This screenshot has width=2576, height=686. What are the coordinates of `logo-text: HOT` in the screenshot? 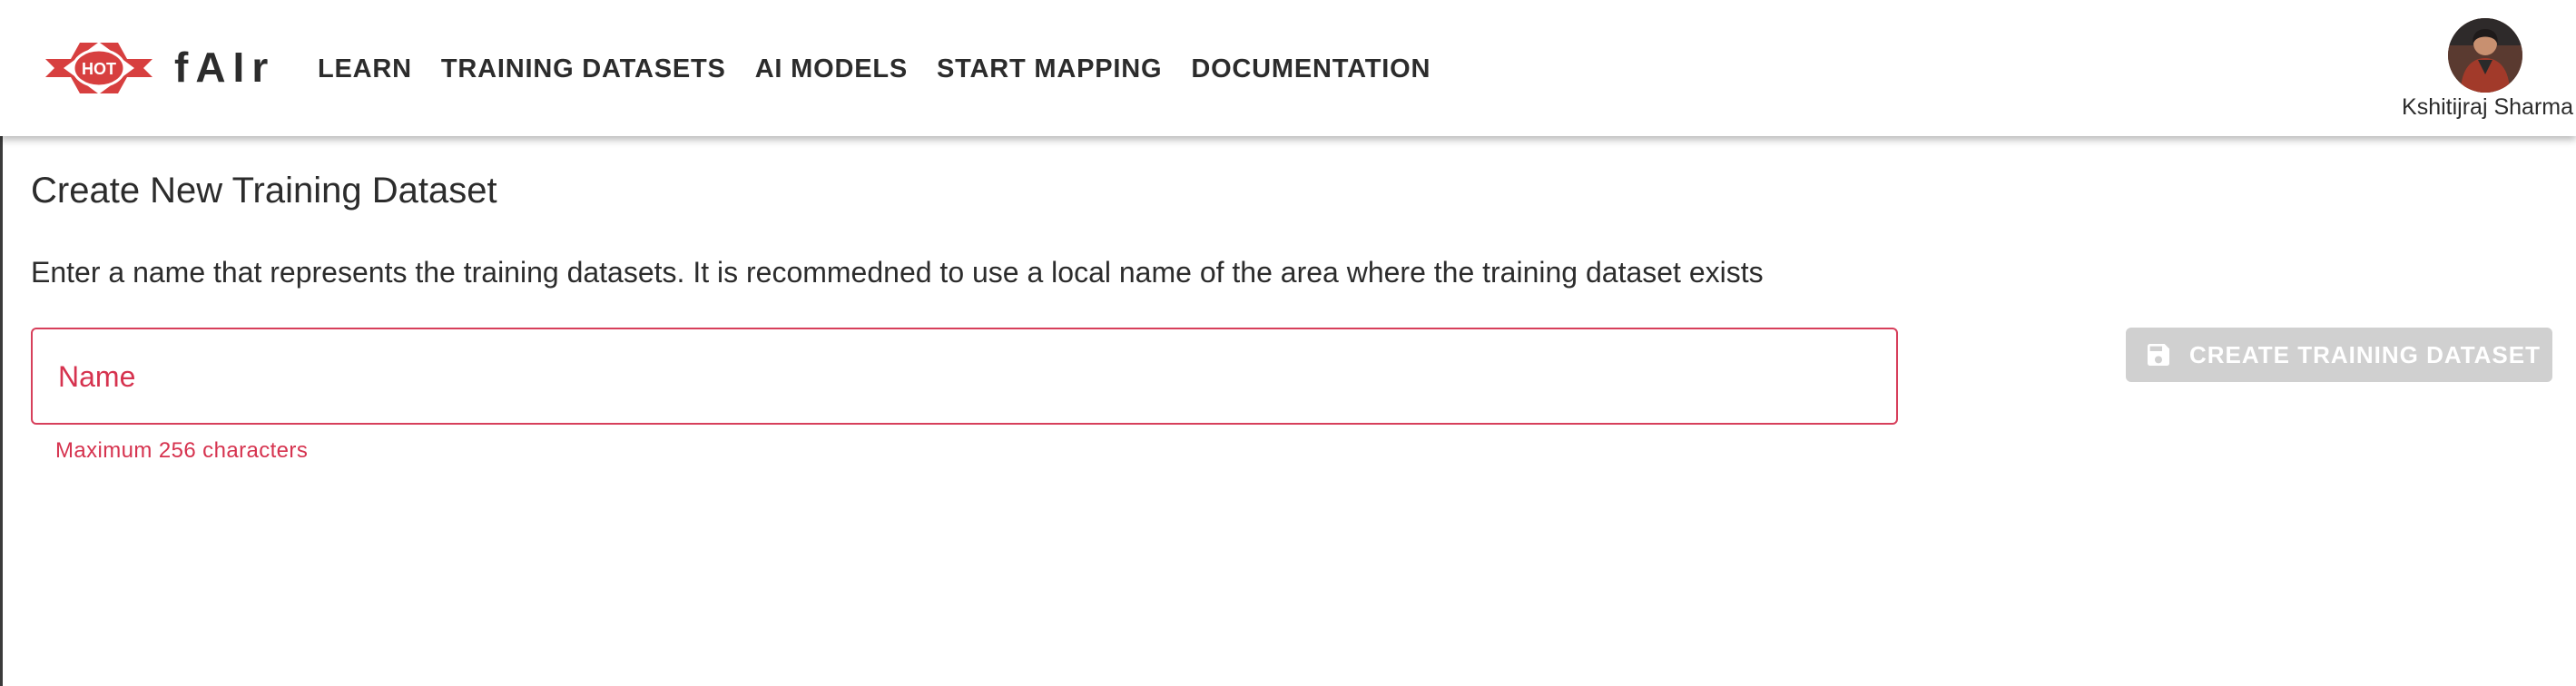 It's located at (99, 69).